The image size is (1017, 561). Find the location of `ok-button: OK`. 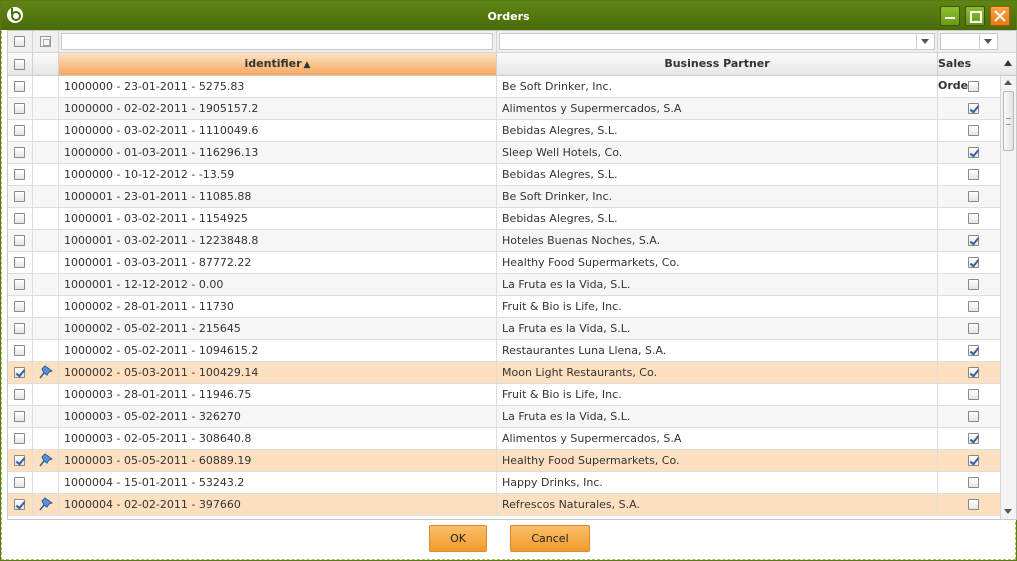

ok-button: OK is located at coordinates (458, 538).